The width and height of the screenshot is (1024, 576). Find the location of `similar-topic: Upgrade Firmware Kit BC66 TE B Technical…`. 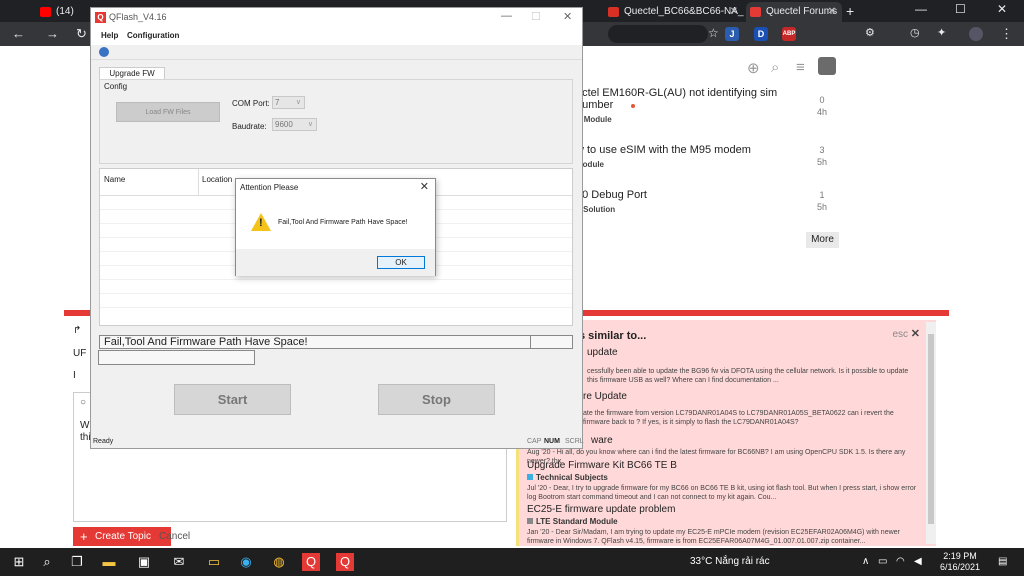

similar-topic: Upgrade Firmware Kit BC66 TE B Technical… is located at coordinates (723, 481).